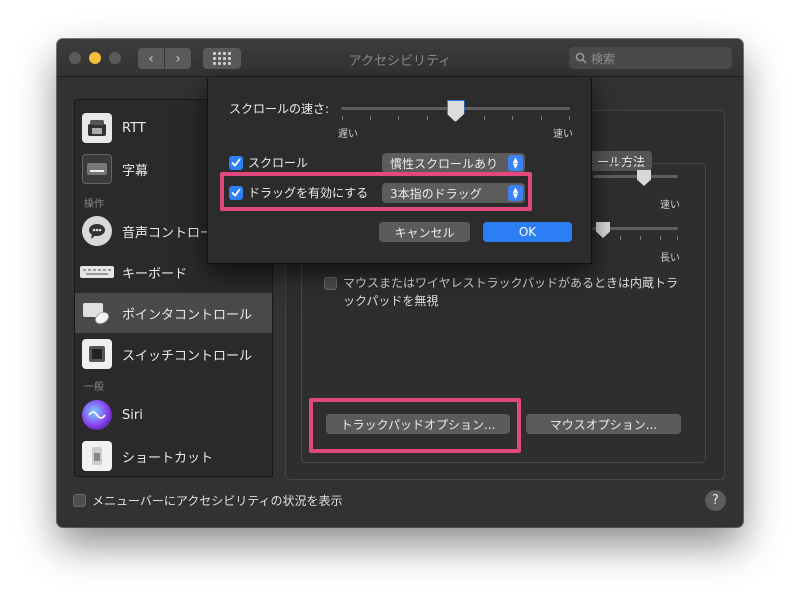  What do you see at coordinates (511, 292) in the screenshot?
I see `ignore-trackpad-label: マウスまたはワイヤレストラックパッドがあるときは内蔵トラックパッドを無視` at bounding box center [511, 292].